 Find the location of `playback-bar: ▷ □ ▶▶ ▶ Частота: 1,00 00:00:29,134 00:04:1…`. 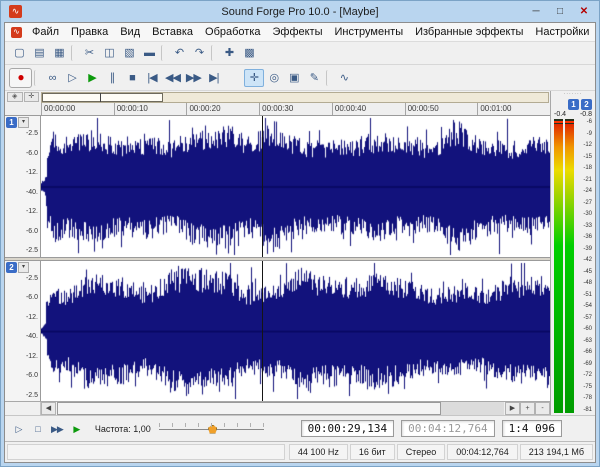

playback-bar: ▷ □ ▶▶ ▶ Частота: 1,00 00:00:29,134 00:04:1… is located at coordinates (300, 428).